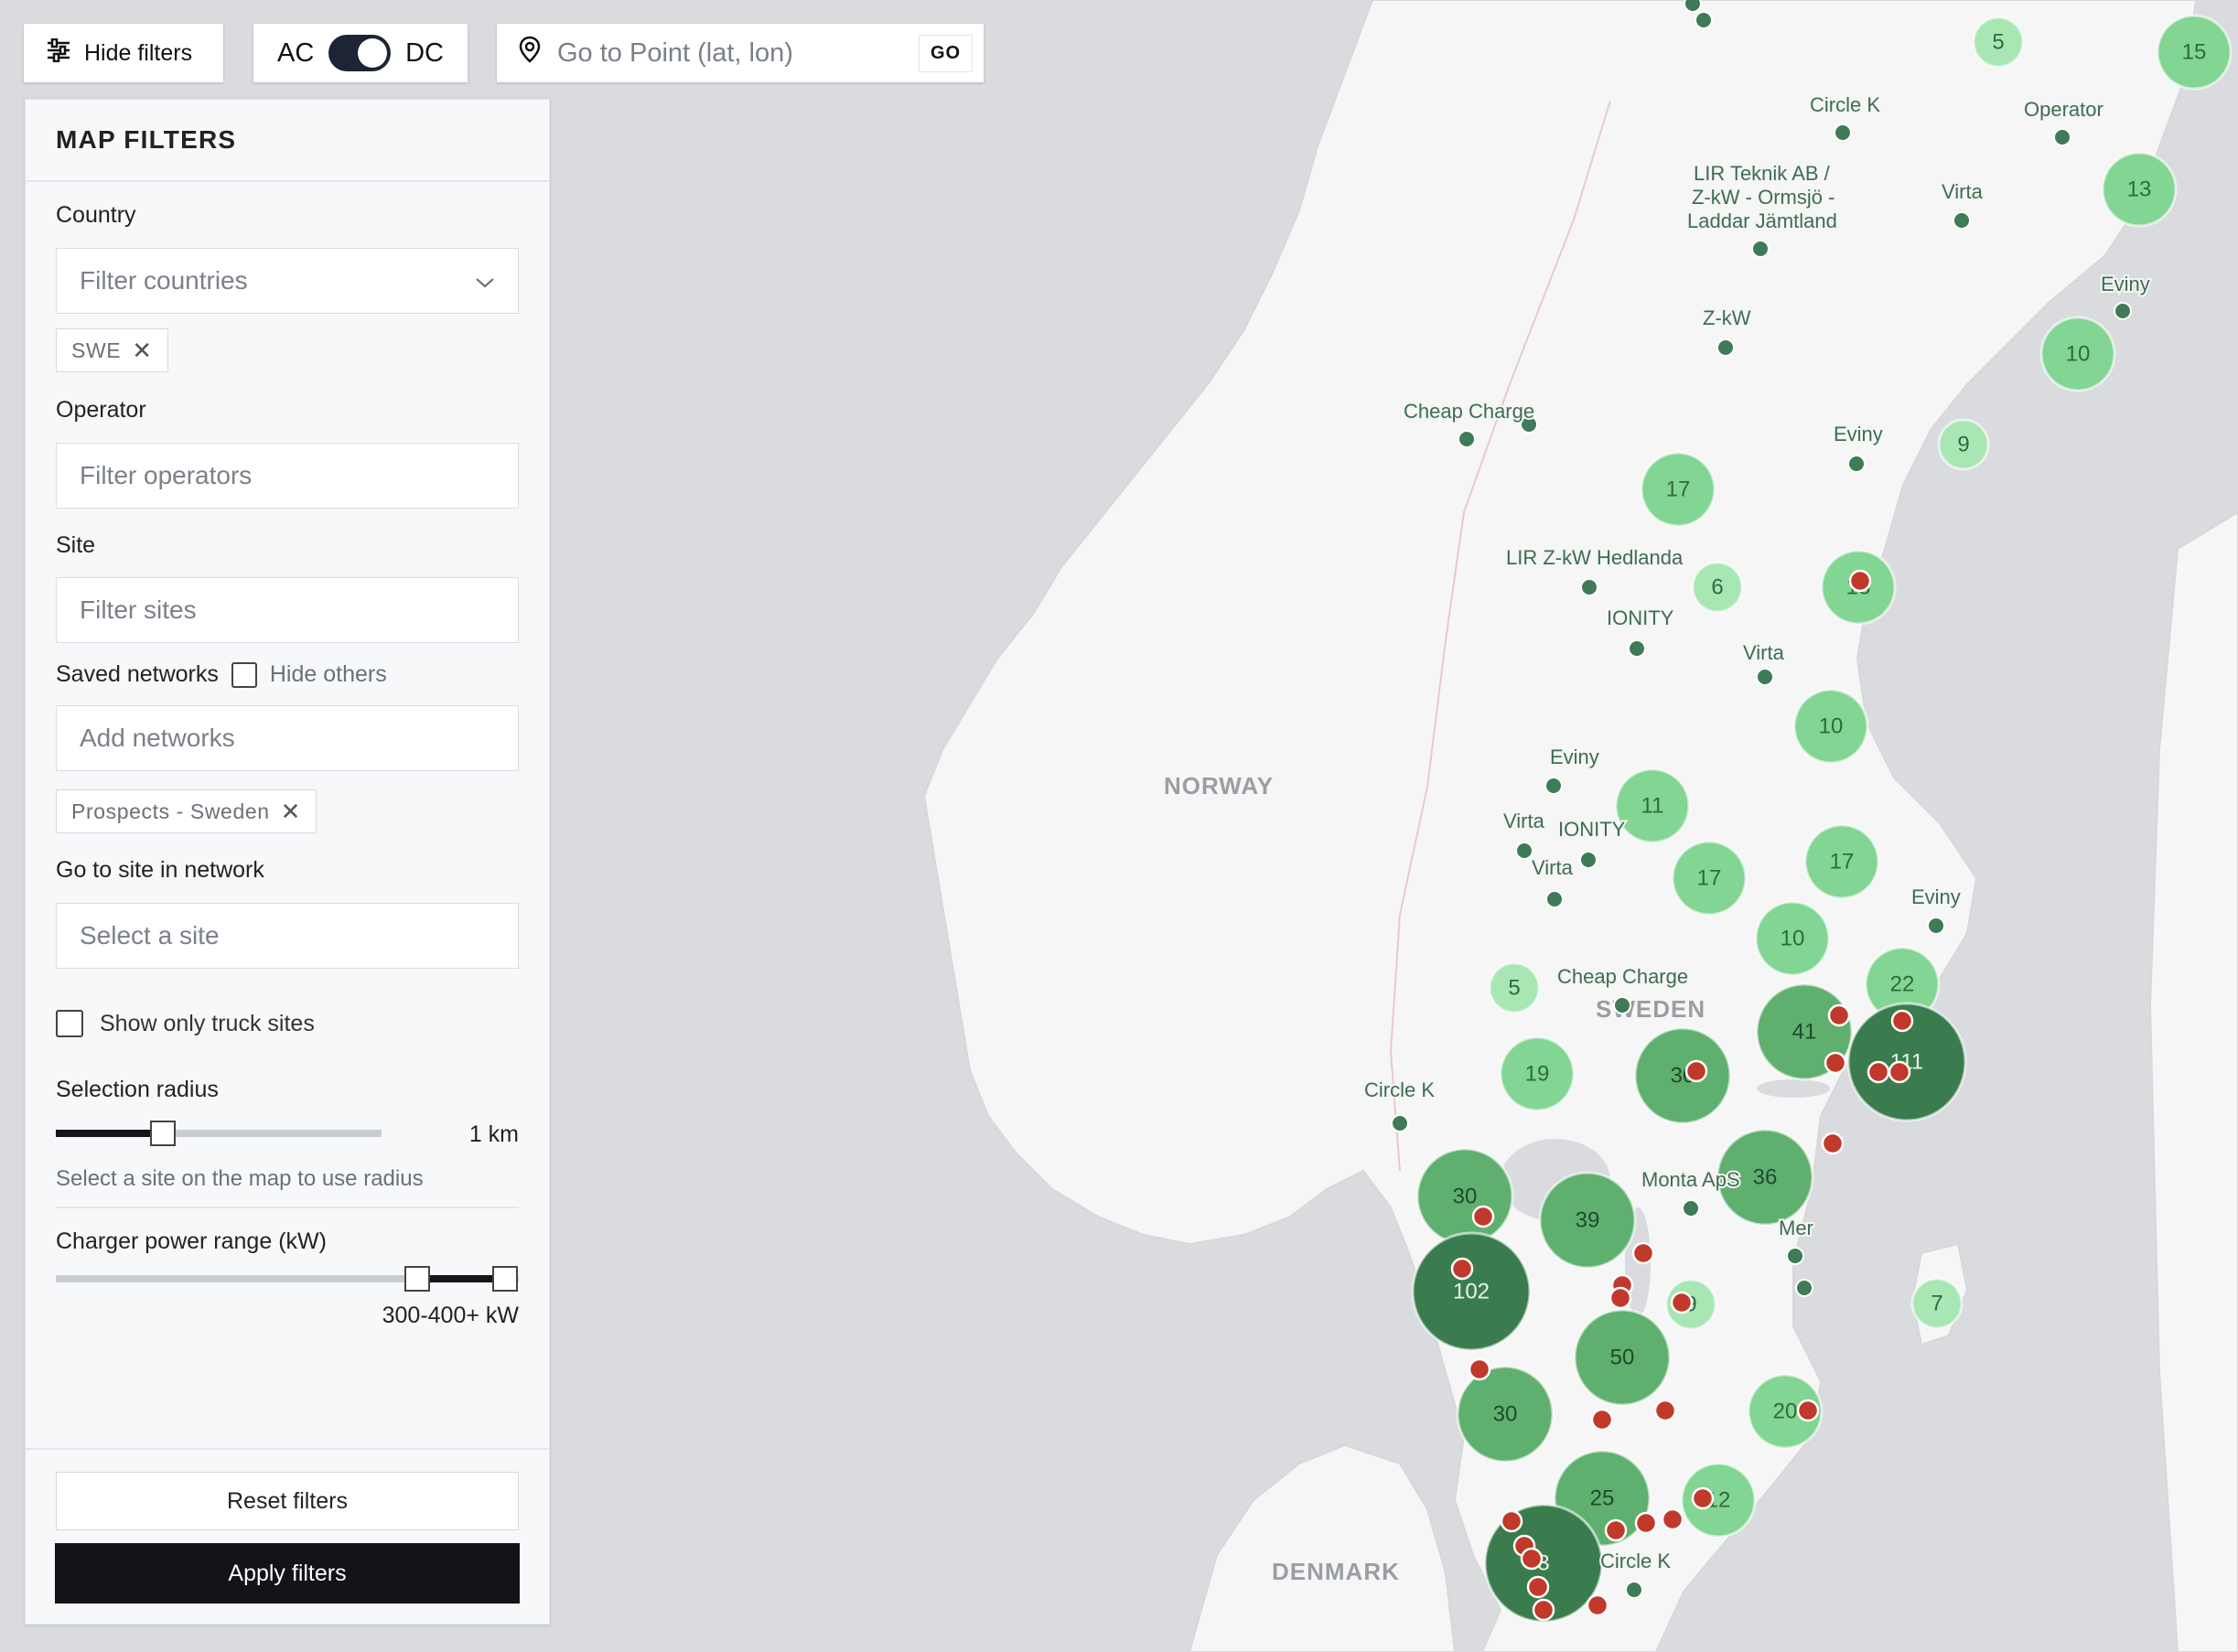 This screenshot has height=1652, width=2238. What do you see at coordinates (1595, 557) in the screenshot?
I see `operator-label: LIR Z-kW Hedlanda` at bounding box center [1595, 557].